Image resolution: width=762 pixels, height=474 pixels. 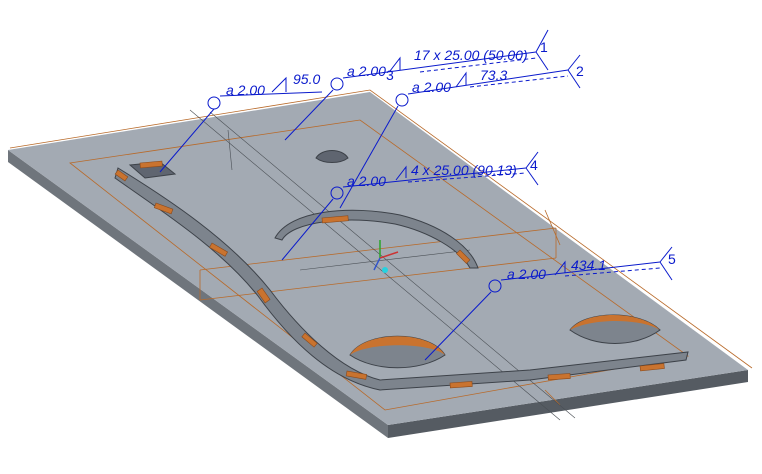 I want to click on weld-annotation-2: a 2.00 73.3 2, so click(x=498, y=79).